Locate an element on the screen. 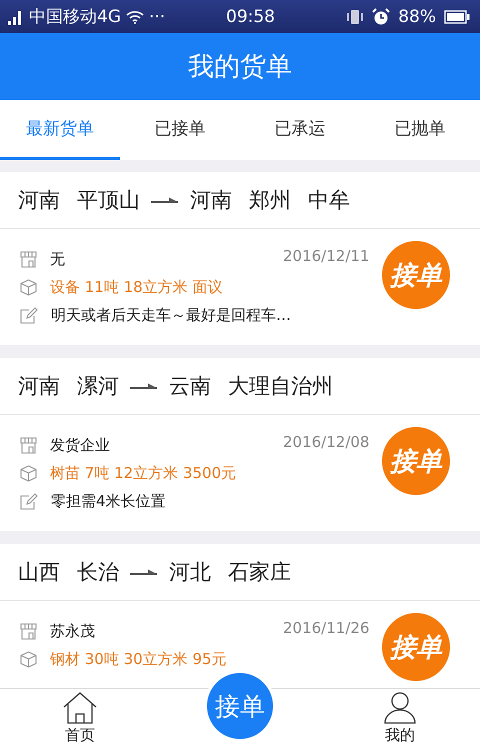  order-date: 2016/12/08 is located at coordinates (326, 442).